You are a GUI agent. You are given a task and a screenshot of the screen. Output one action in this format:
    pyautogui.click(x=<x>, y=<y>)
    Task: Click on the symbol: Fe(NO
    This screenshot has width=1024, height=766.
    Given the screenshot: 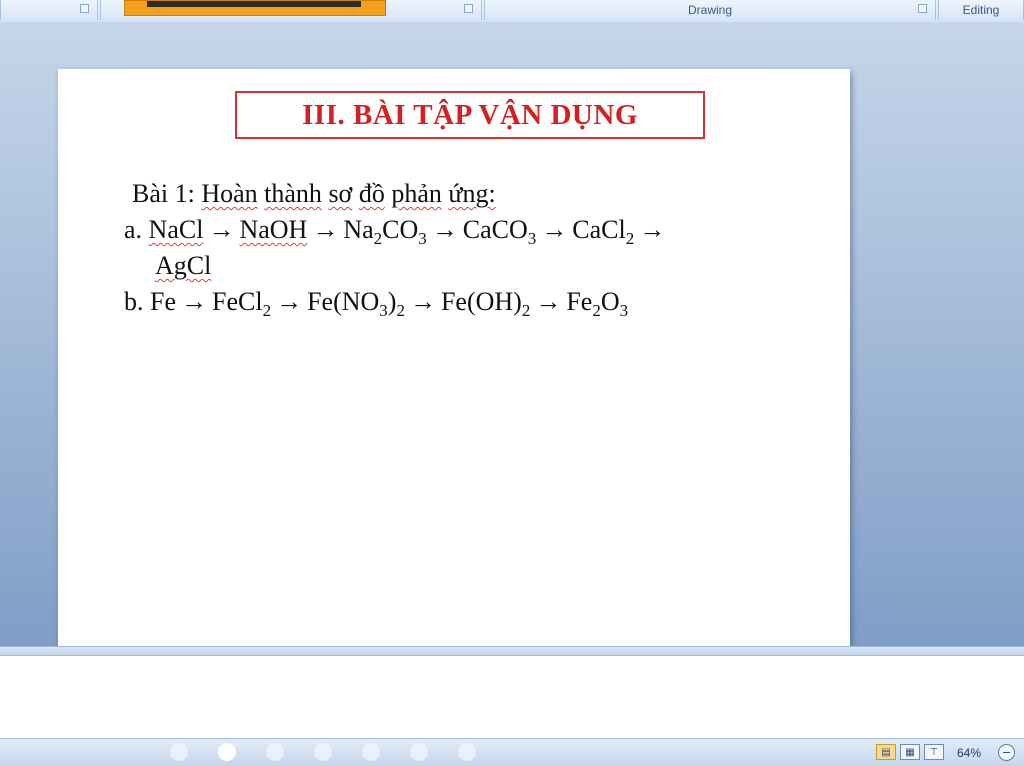 What is the action you would take?
    pyautogui.click(x=343, y=301)
    